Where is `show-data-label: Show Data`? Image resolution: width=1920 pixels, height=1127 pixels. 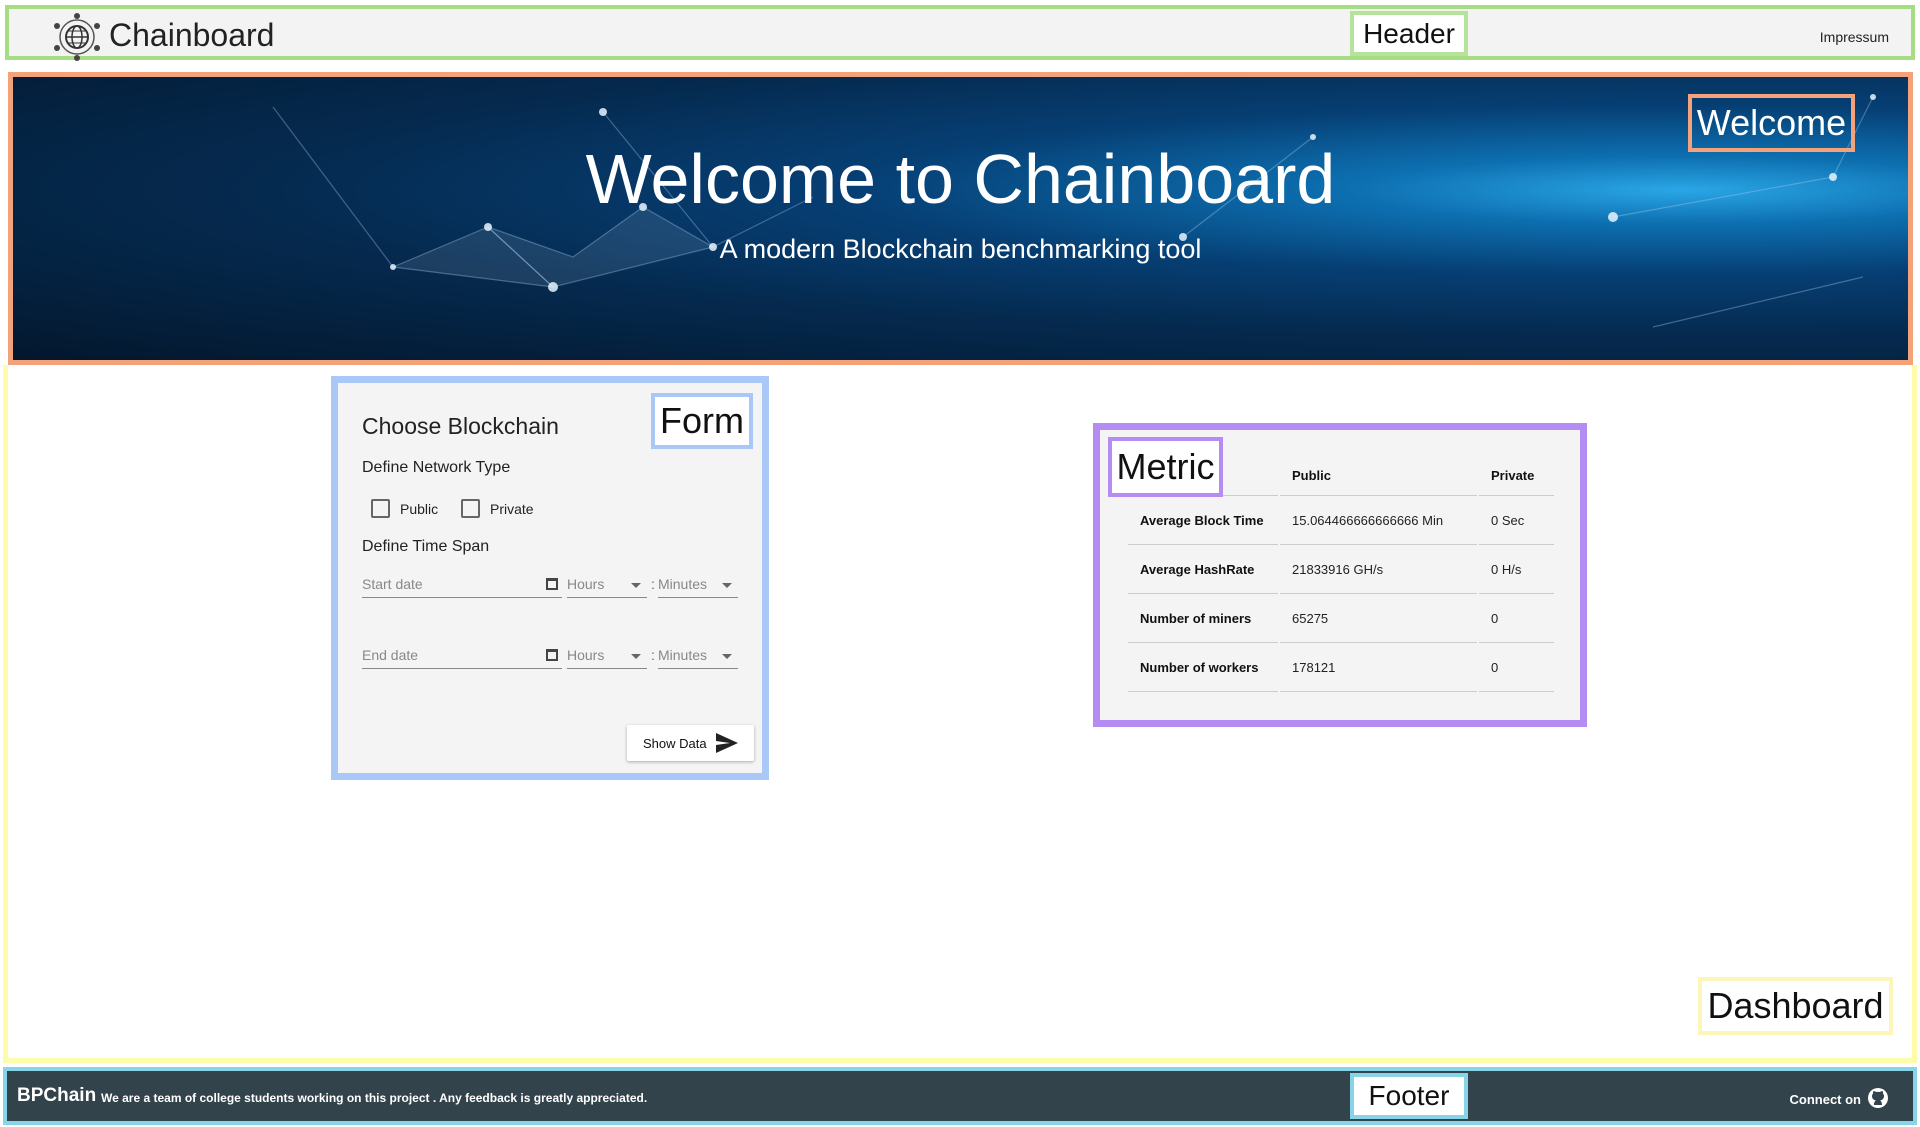 show-data-label: Show Data is located at coordinates (675, 743).